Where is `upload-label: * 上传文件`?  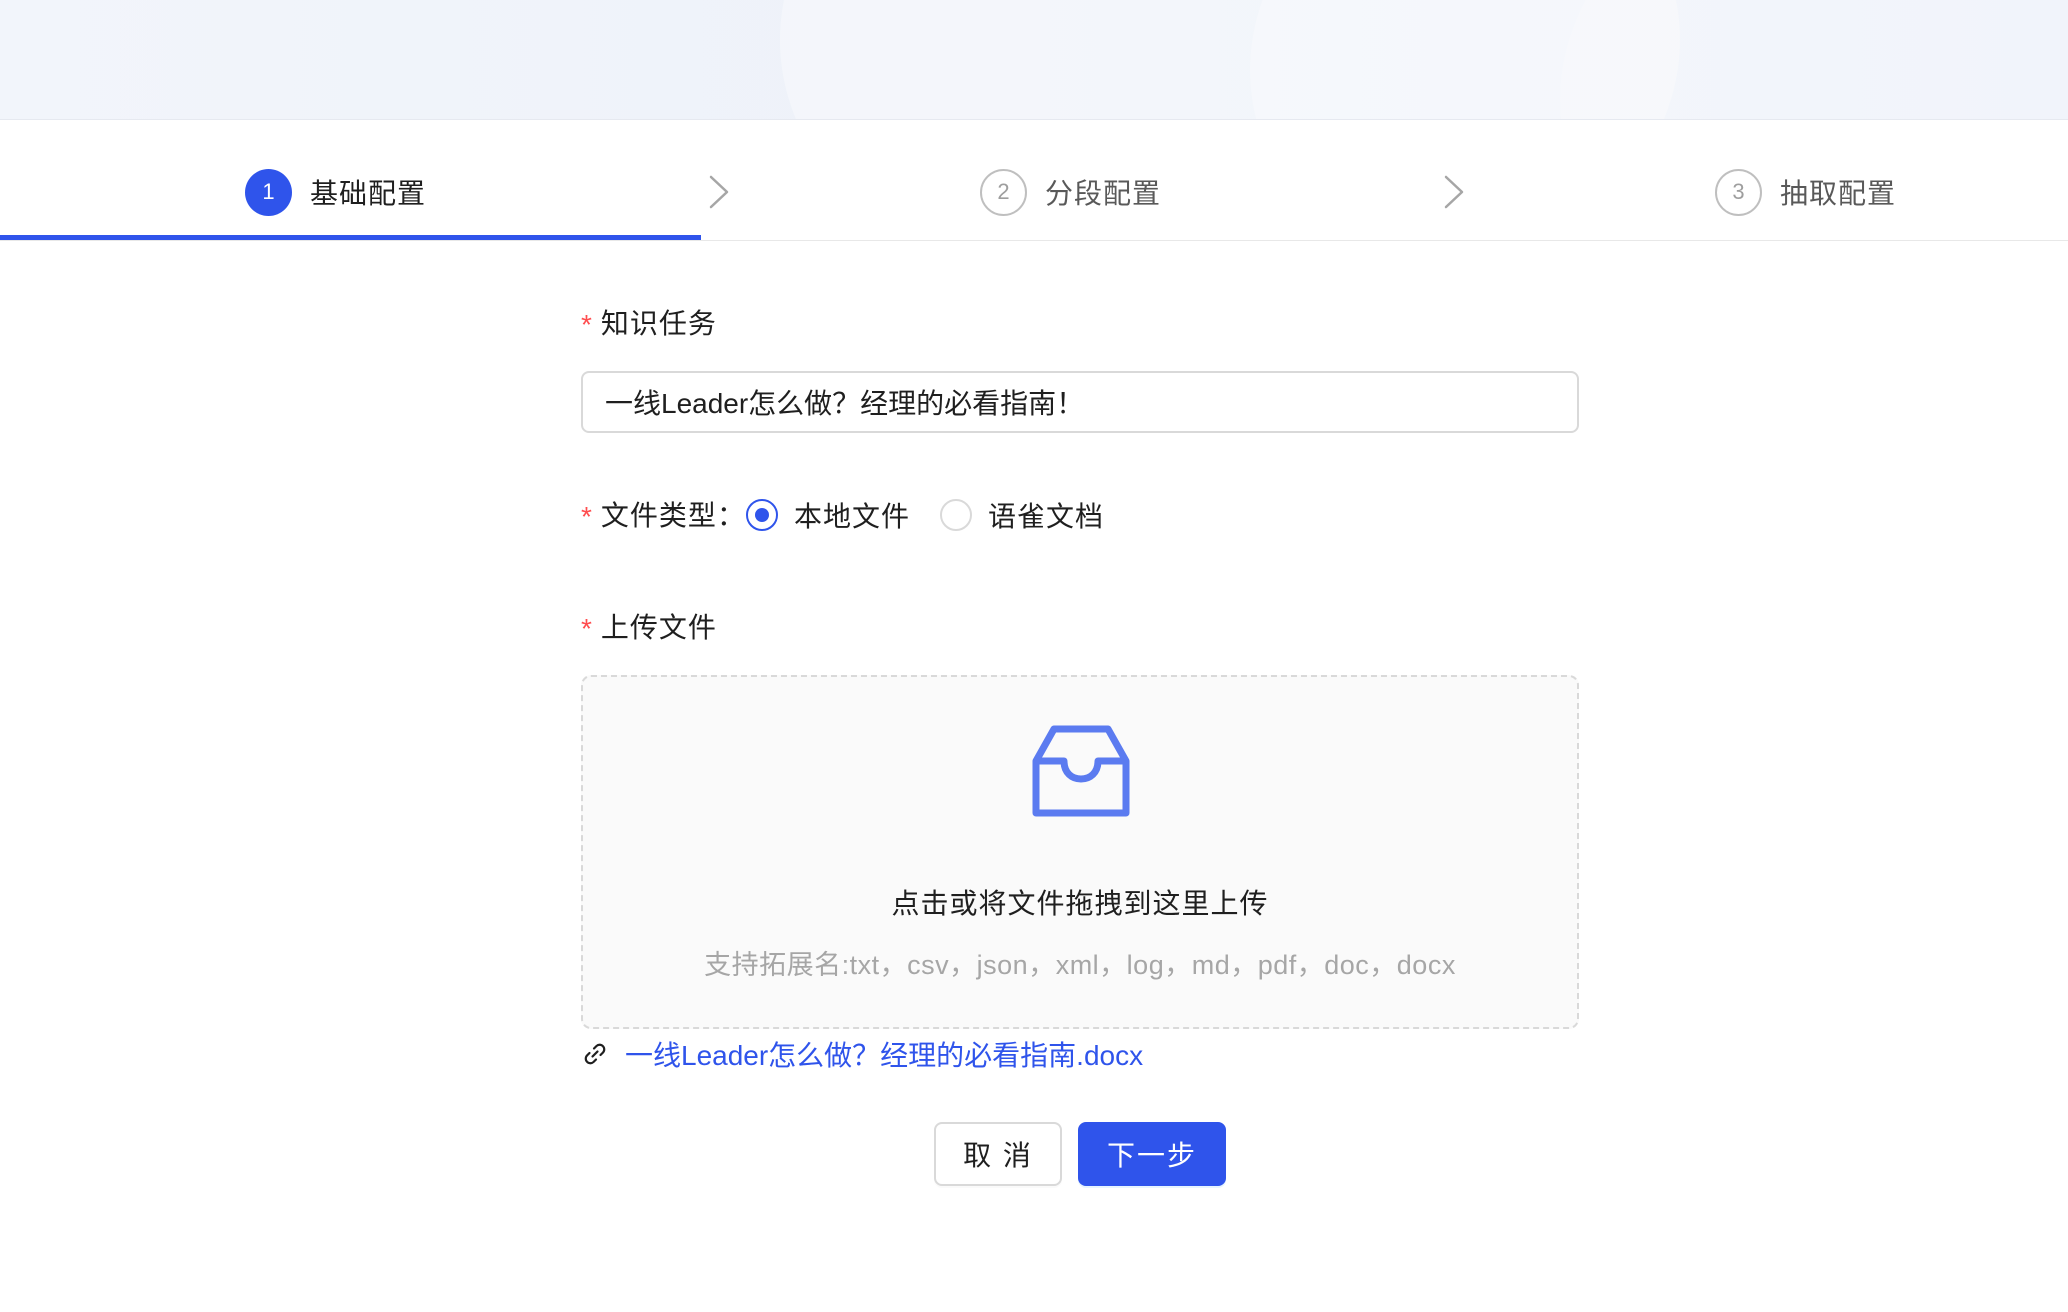 upload-label: * 上传文件 is located at coordinates (649, 626).